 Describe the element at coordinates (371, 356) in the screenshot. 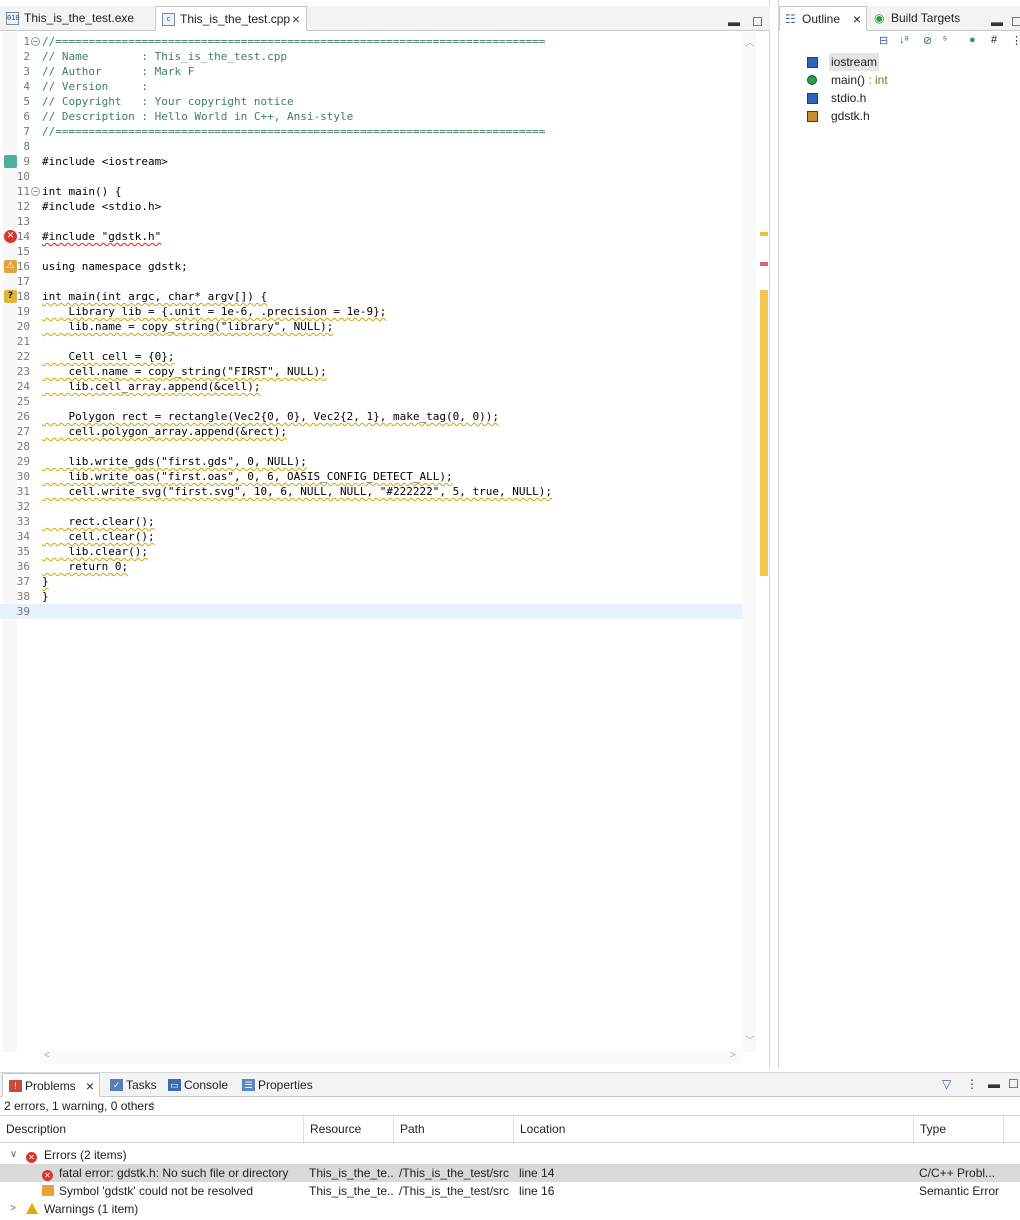

I see `code-line: 22 Cell cell = {0};` at that location.